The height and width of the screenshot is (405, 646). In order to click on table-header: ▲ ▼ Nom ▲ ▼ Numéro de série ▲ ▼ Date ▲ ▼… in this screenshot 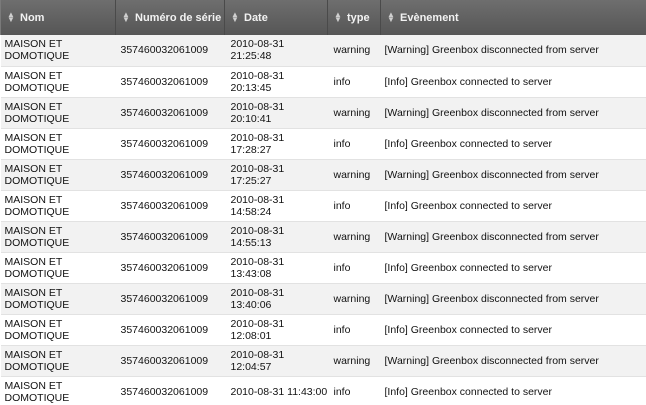, I will do `click(323, 17)`.